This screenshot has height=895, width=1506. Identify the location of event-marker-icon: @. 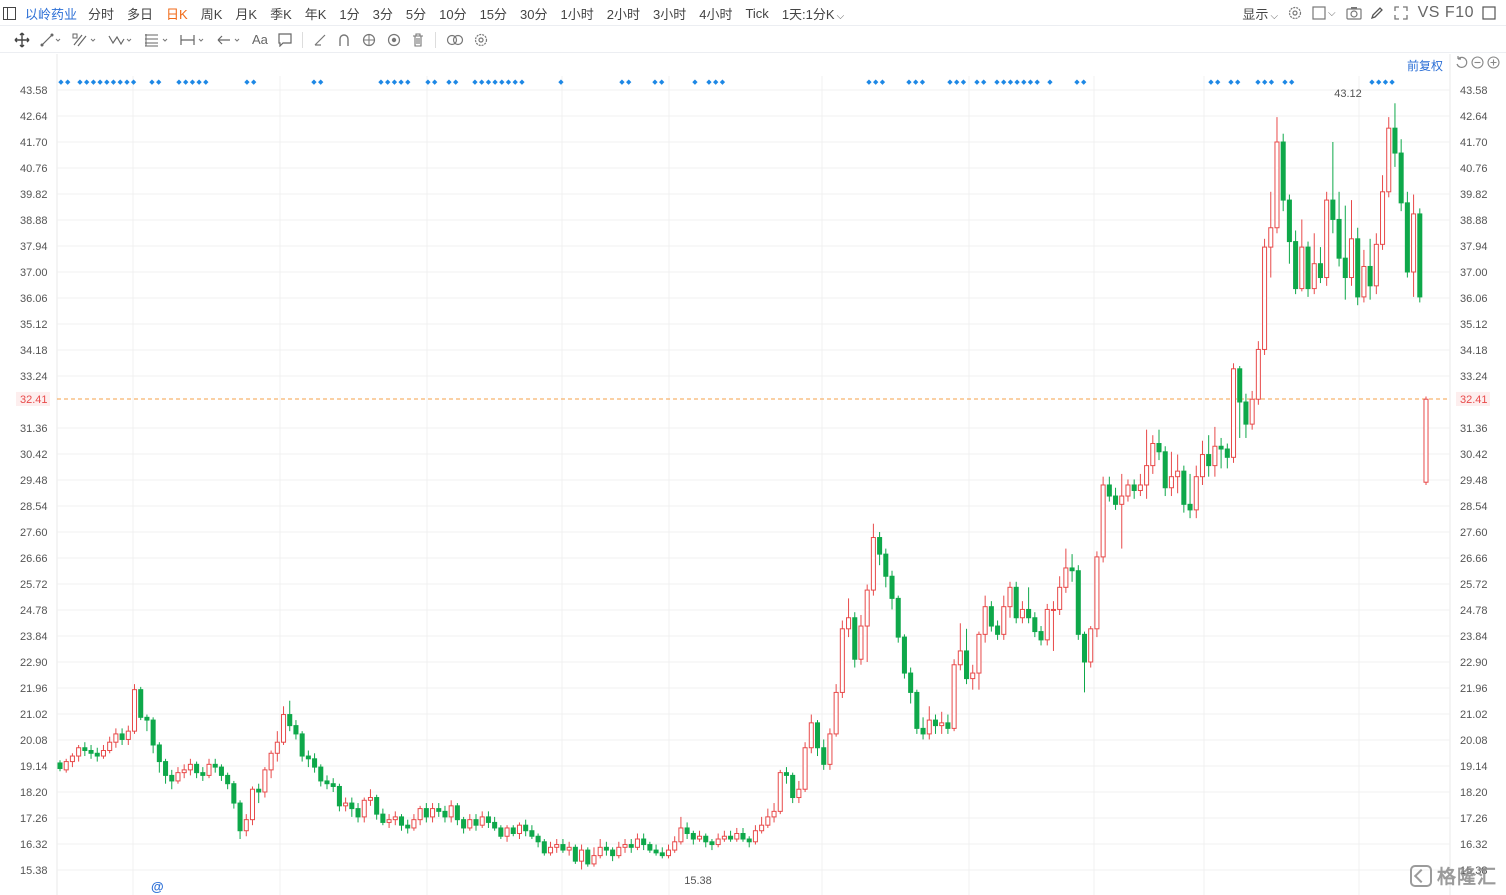
(157, 886).